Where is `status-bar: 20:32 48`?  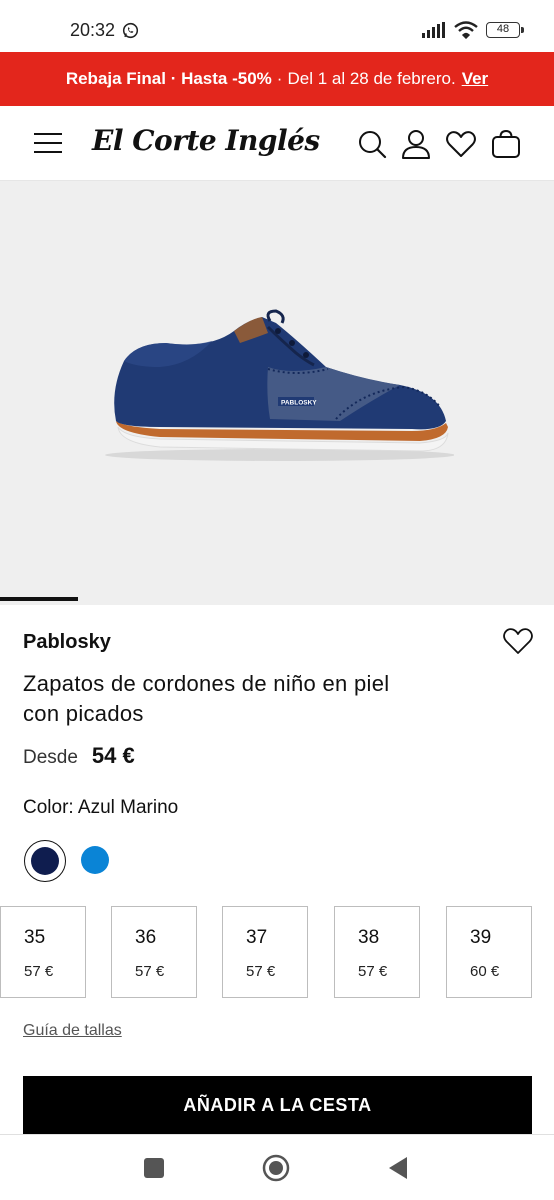
status-bar: 20:32 48 is located at coordinates (277, 26).